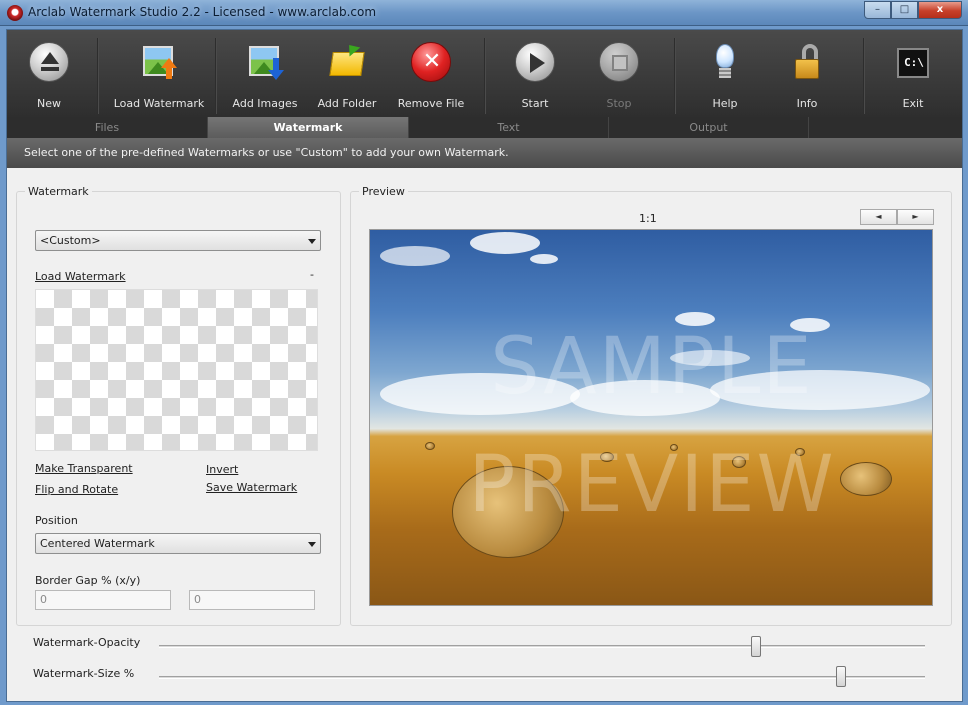 This screenshot has height=705, width=968. Describe the element at coordinates (904, 10) in the screenshot. I see `maximize-button: □` at that location.